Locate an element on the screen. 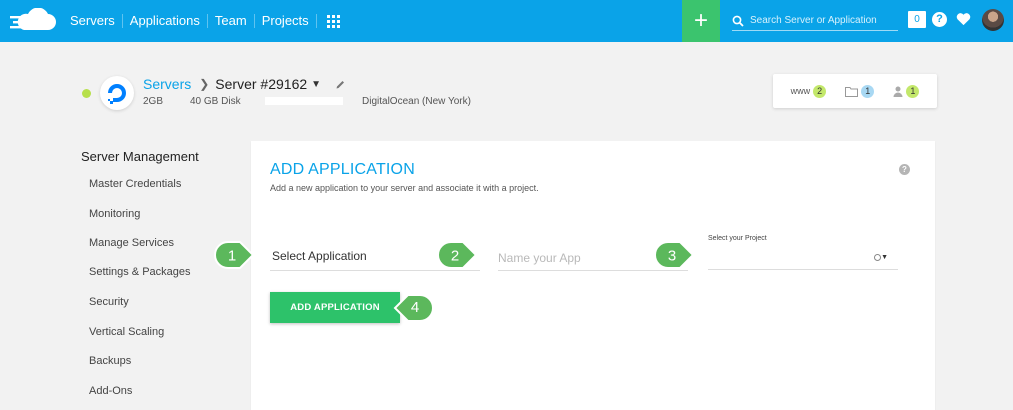 The width and height of the screenshot is (1013, 410). loading-circle-icon is located at coordinates (877, 257).